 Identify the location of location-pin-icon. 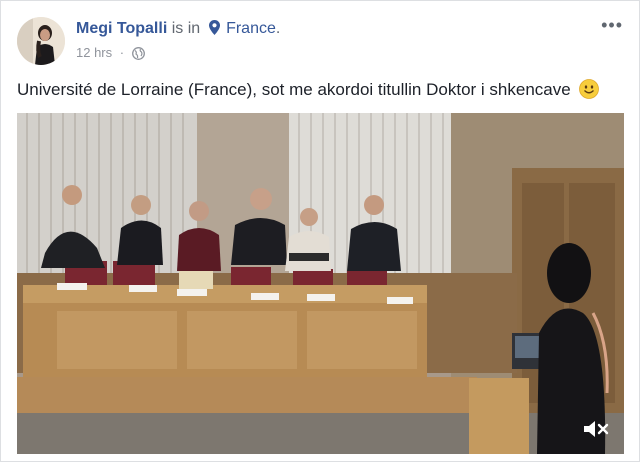
(214, 30).